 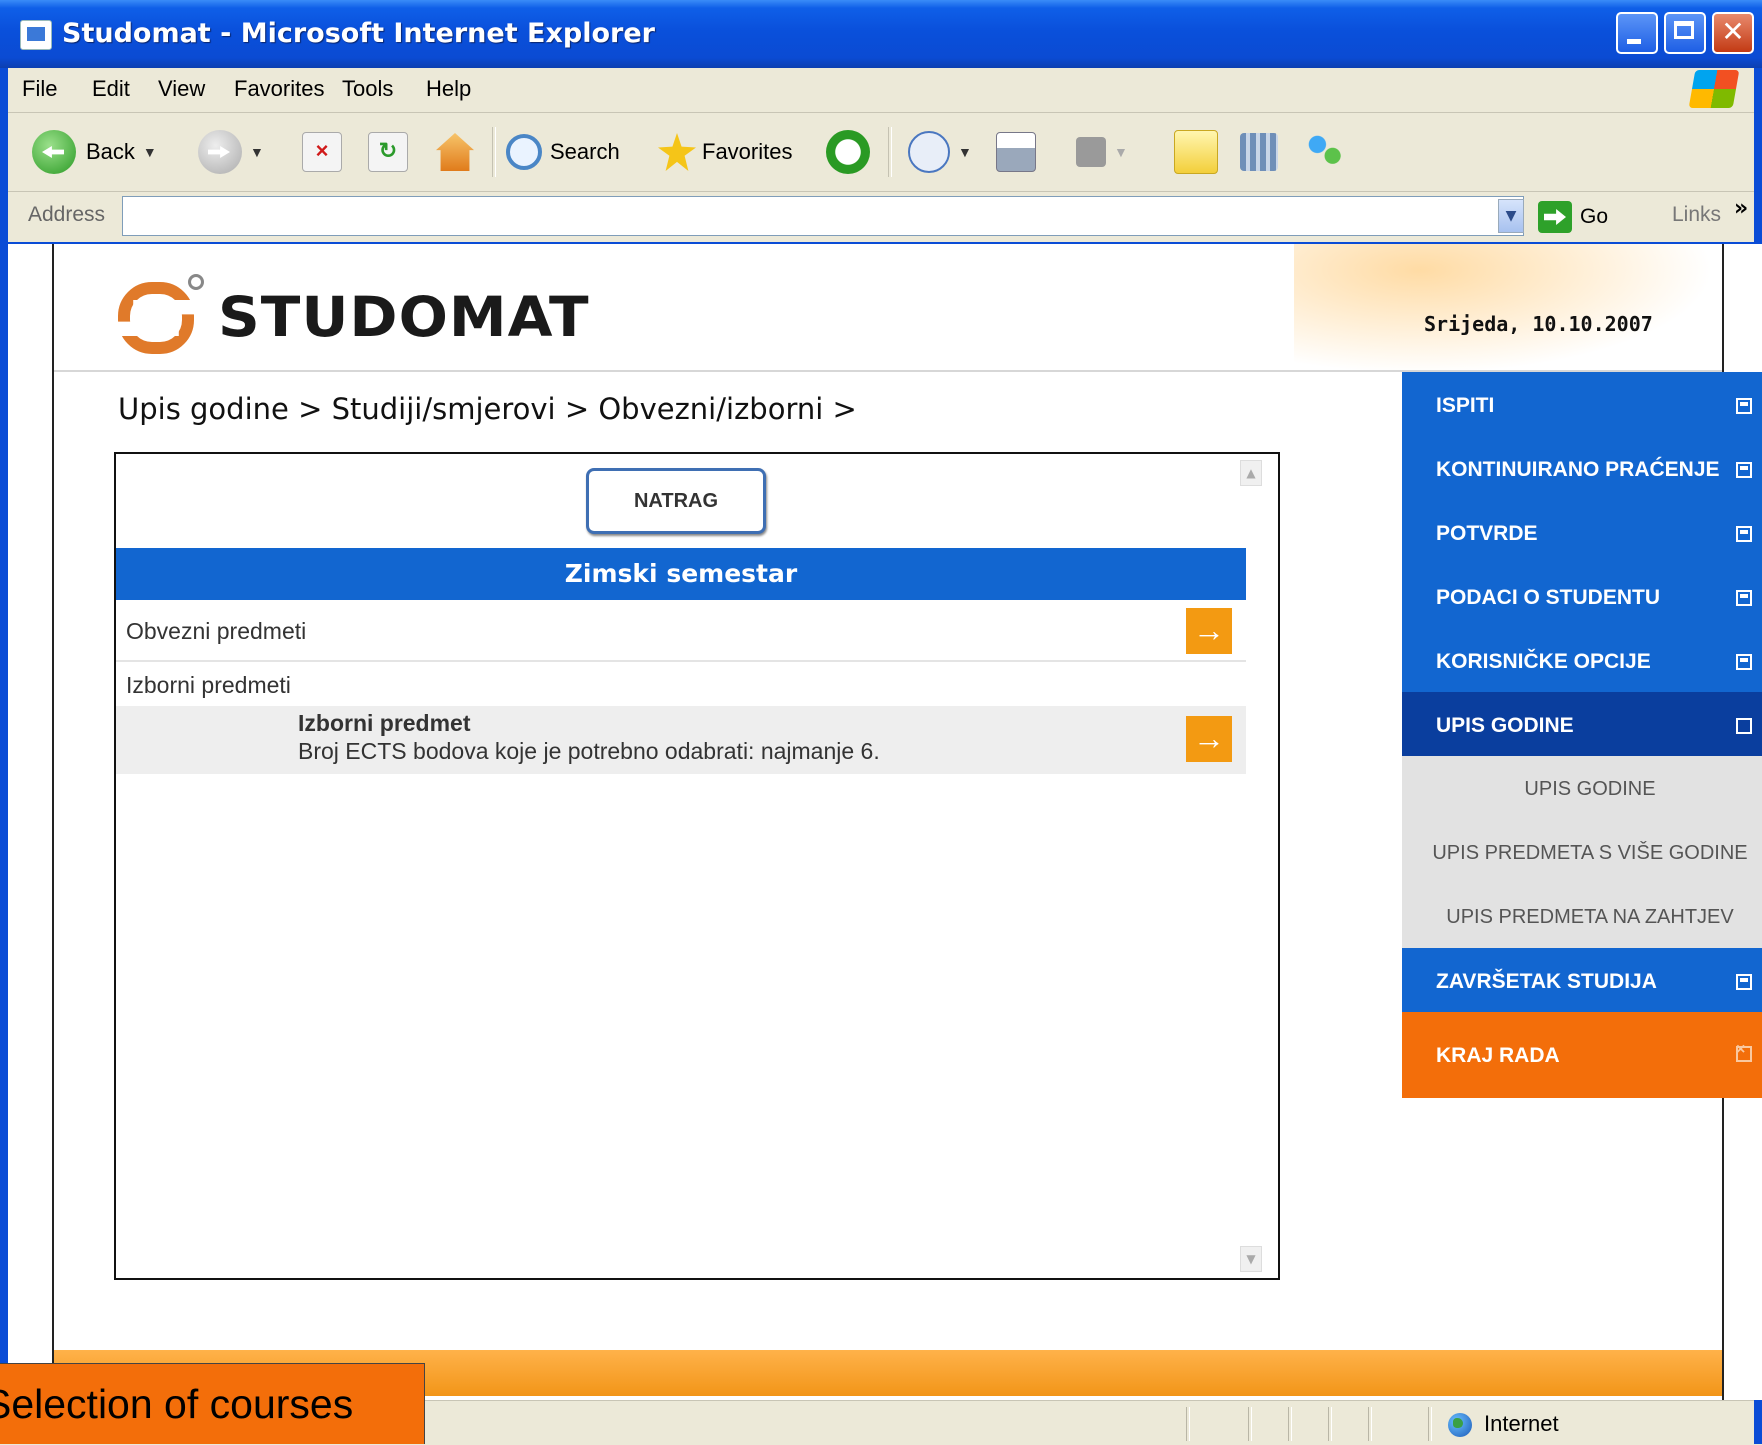 I want to click on back-label: Back, so click(x=110, y=151).